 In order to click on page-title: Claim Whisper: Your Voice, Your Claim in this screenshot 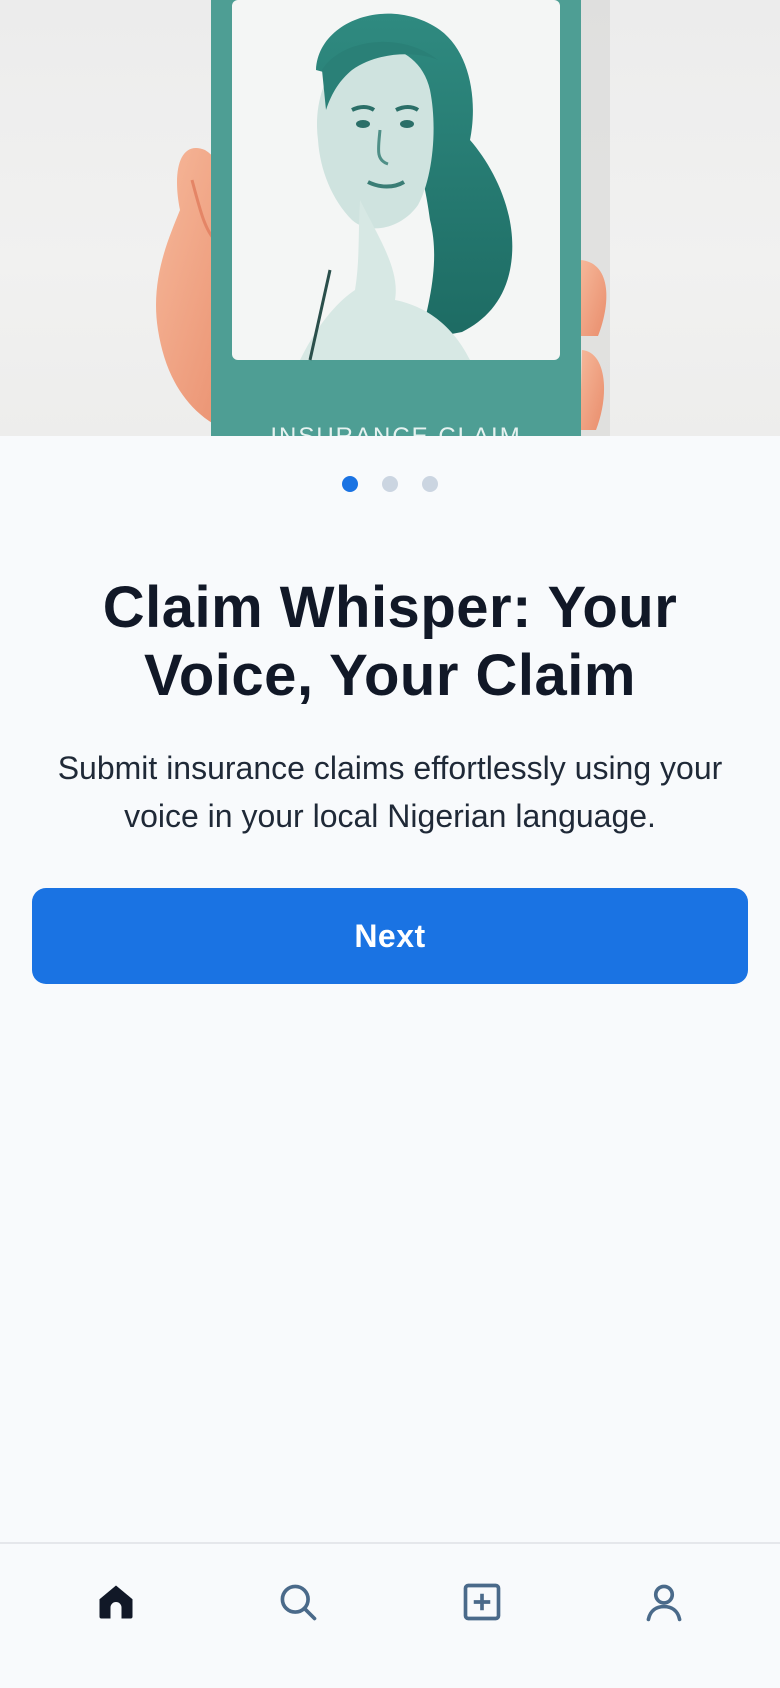, I will do `click(390, 641)`.